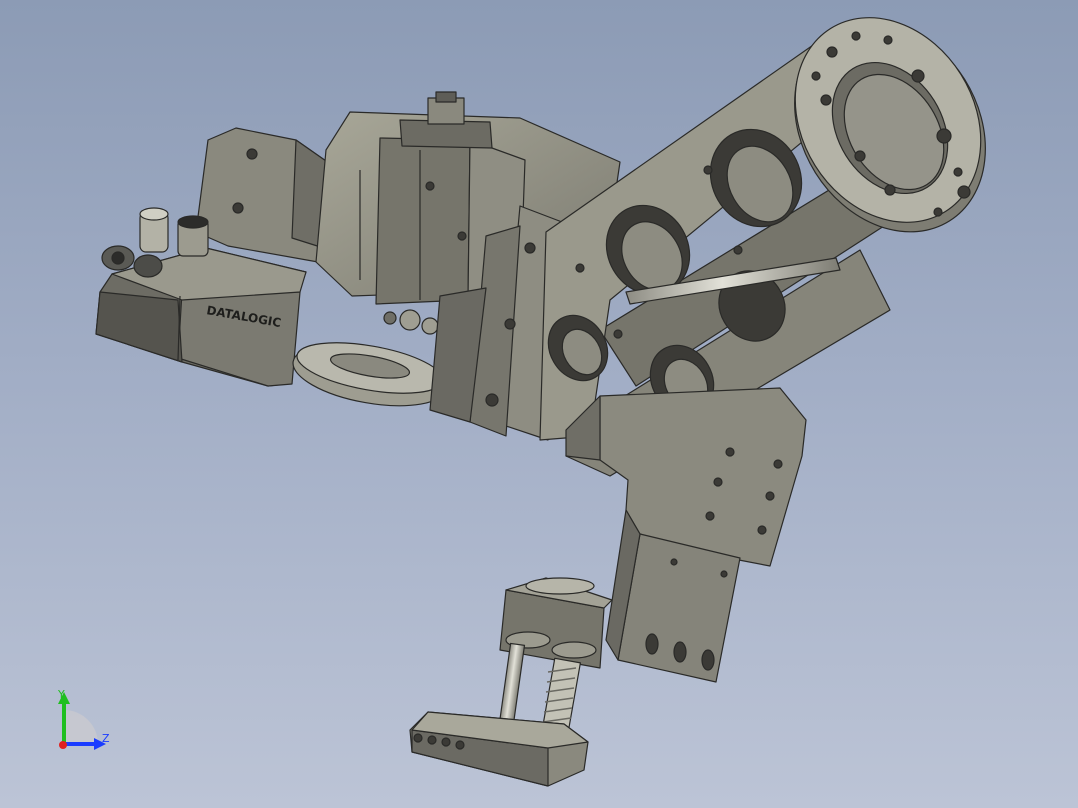  Describe the element at coordinates (63, 745) in the screenshot. I see `x-axis-dot` at that location.